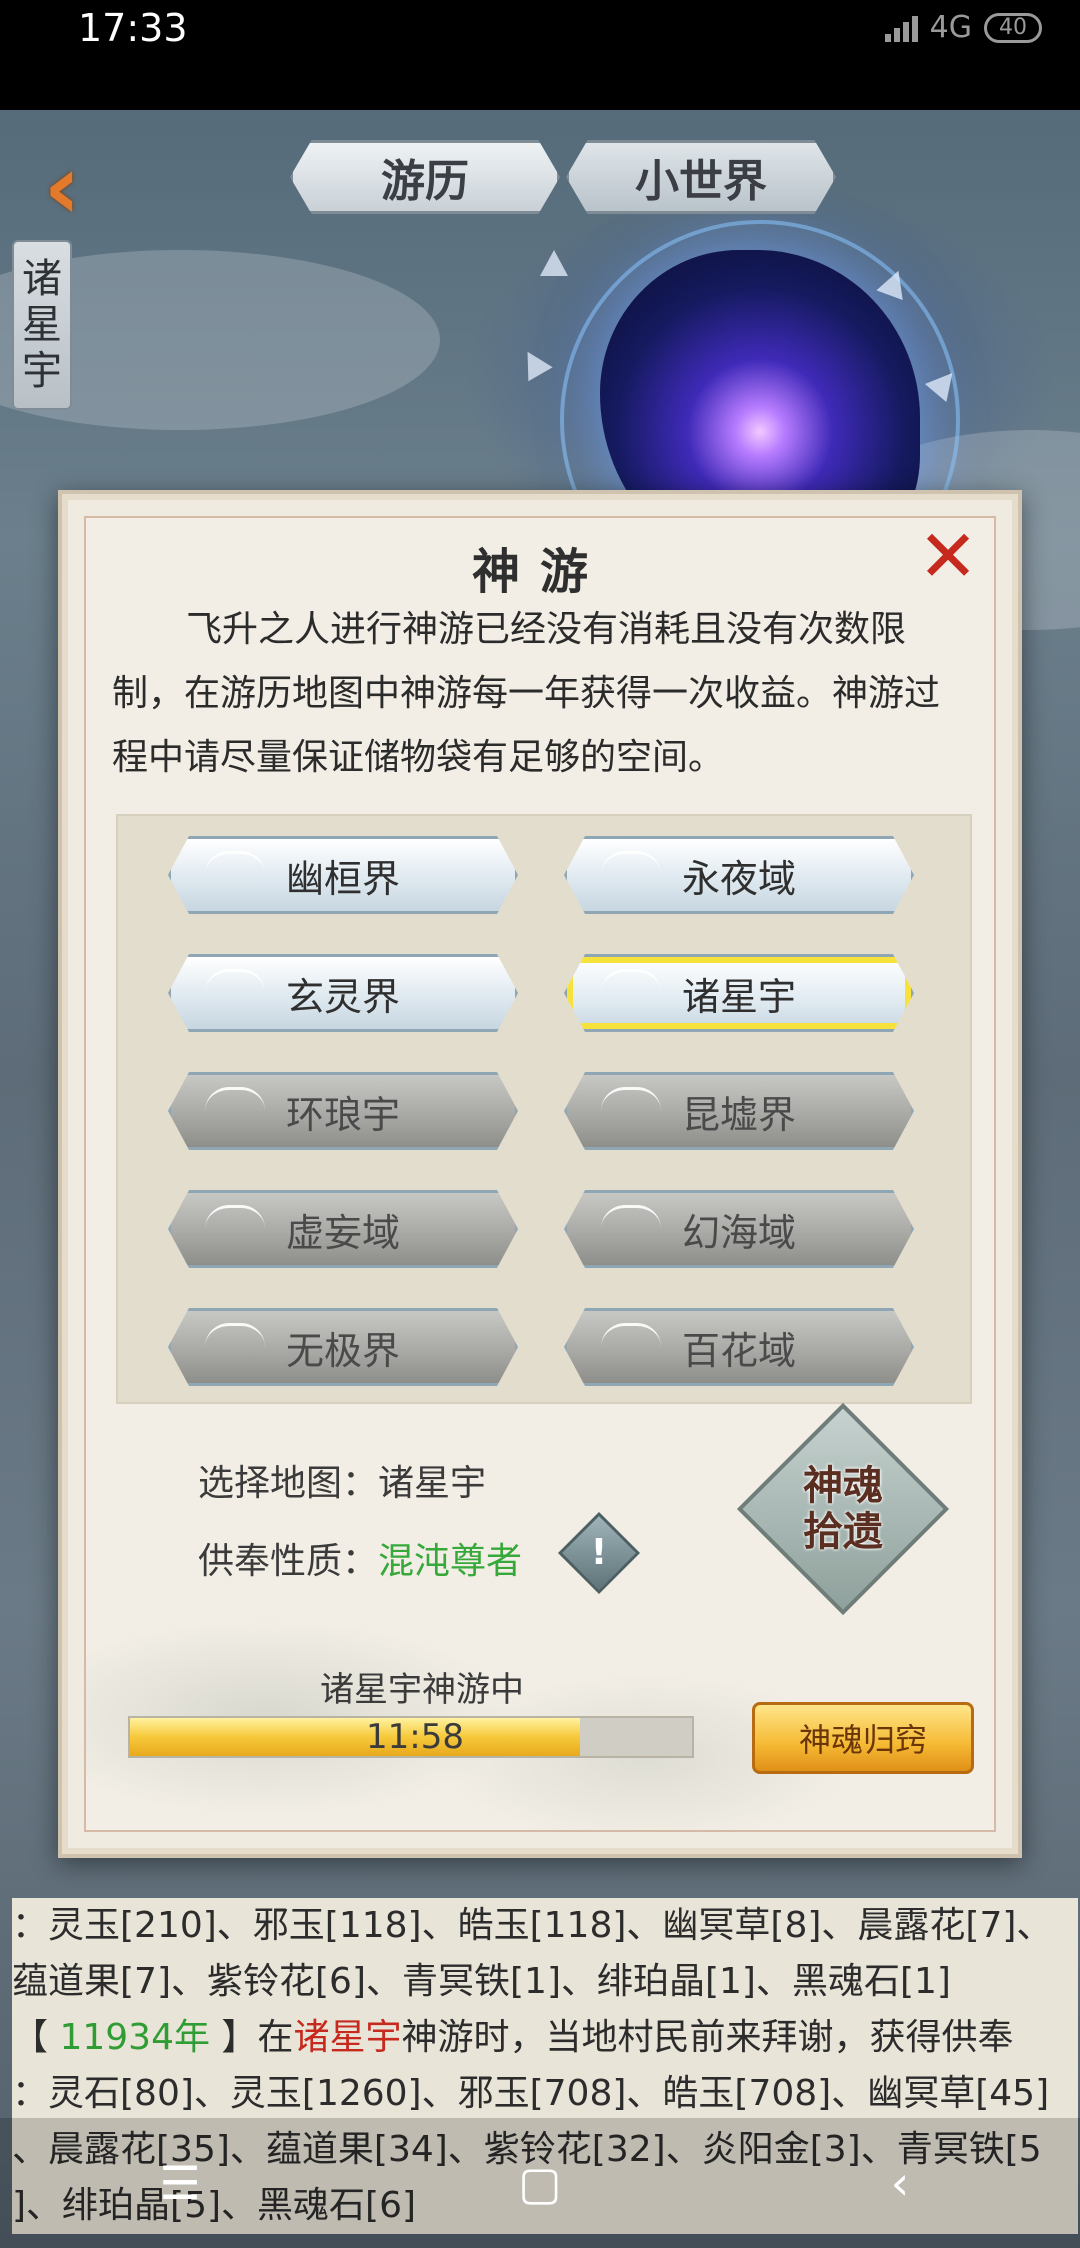 The image size is (1080, 2248). I want to click on map-button-kunxu: 昆墟界, so click(739, 1111).